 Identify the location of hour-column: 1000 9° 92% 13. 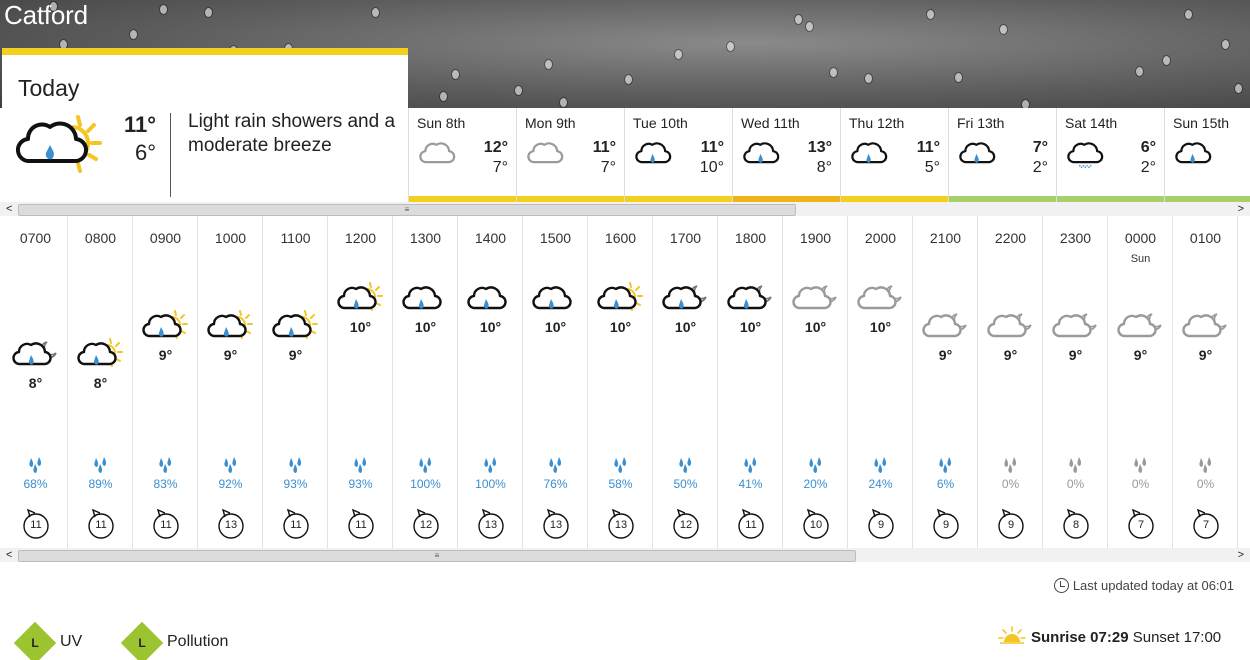
(230, 382).